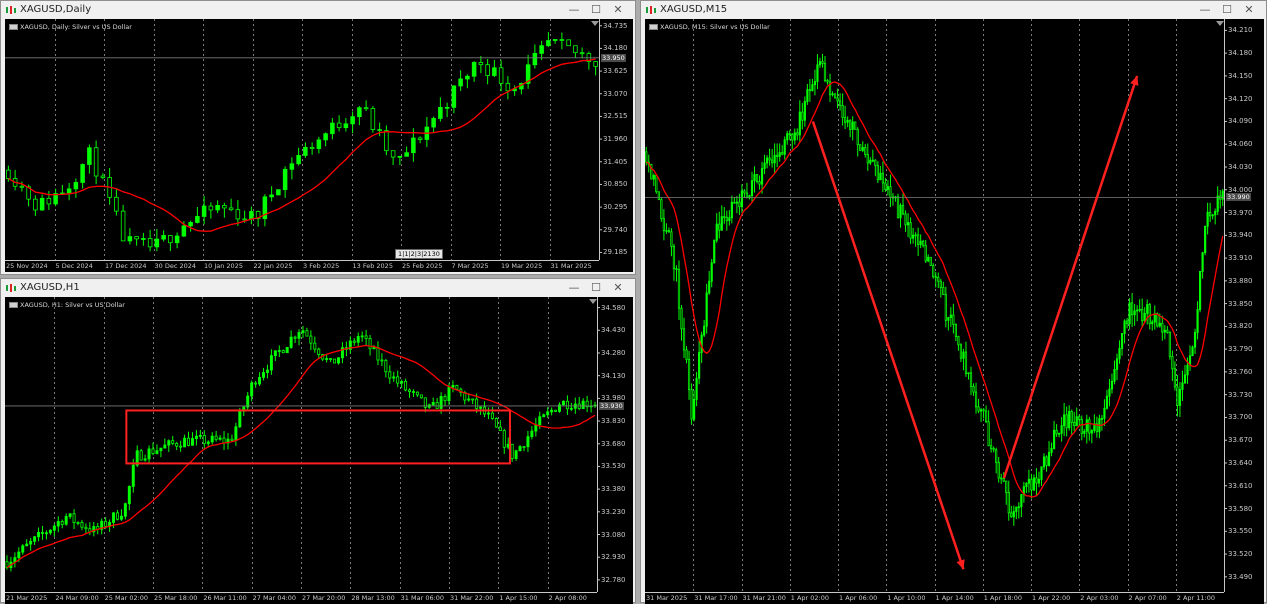 The width and height of the screenshot is (1267, 604). What do you see at coordinates (1240, 212) in the screenshot?
I see `price-axis-label: 33.970` at bounding box center [1240, 212].